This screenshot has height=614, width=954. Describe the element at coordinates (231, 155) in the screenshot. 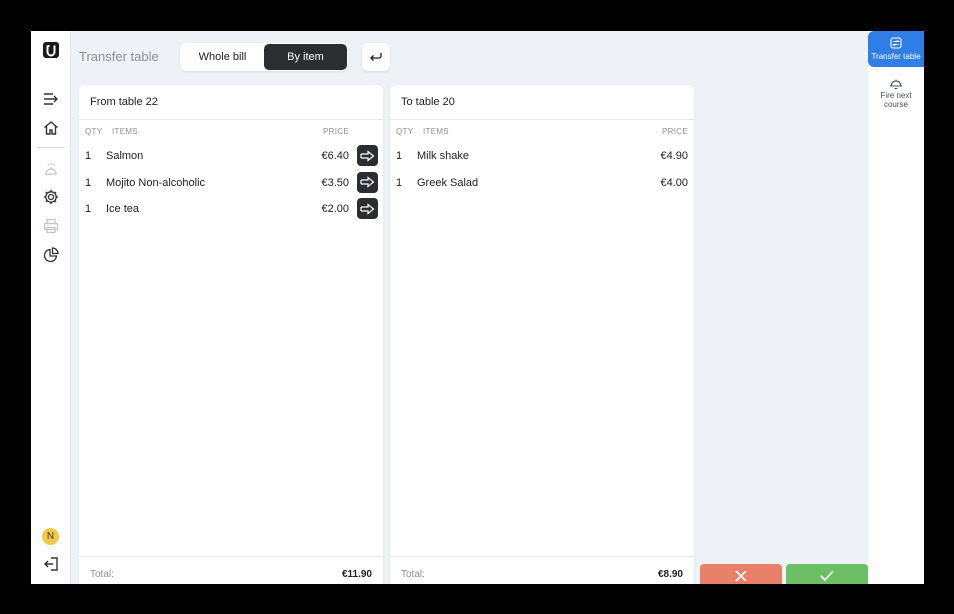

I see `table-row: 1 Salmon €6.40` at that location.